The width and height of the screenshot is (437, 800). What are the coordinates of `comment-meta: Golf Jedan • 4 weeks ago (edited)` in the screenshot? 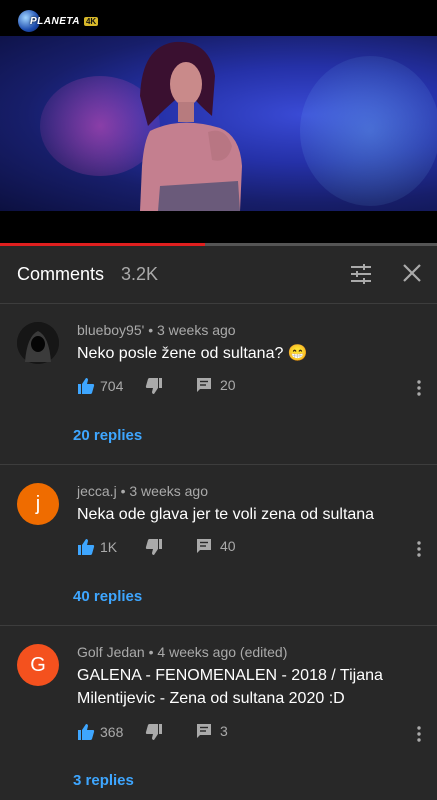 It's located at (182, 652).